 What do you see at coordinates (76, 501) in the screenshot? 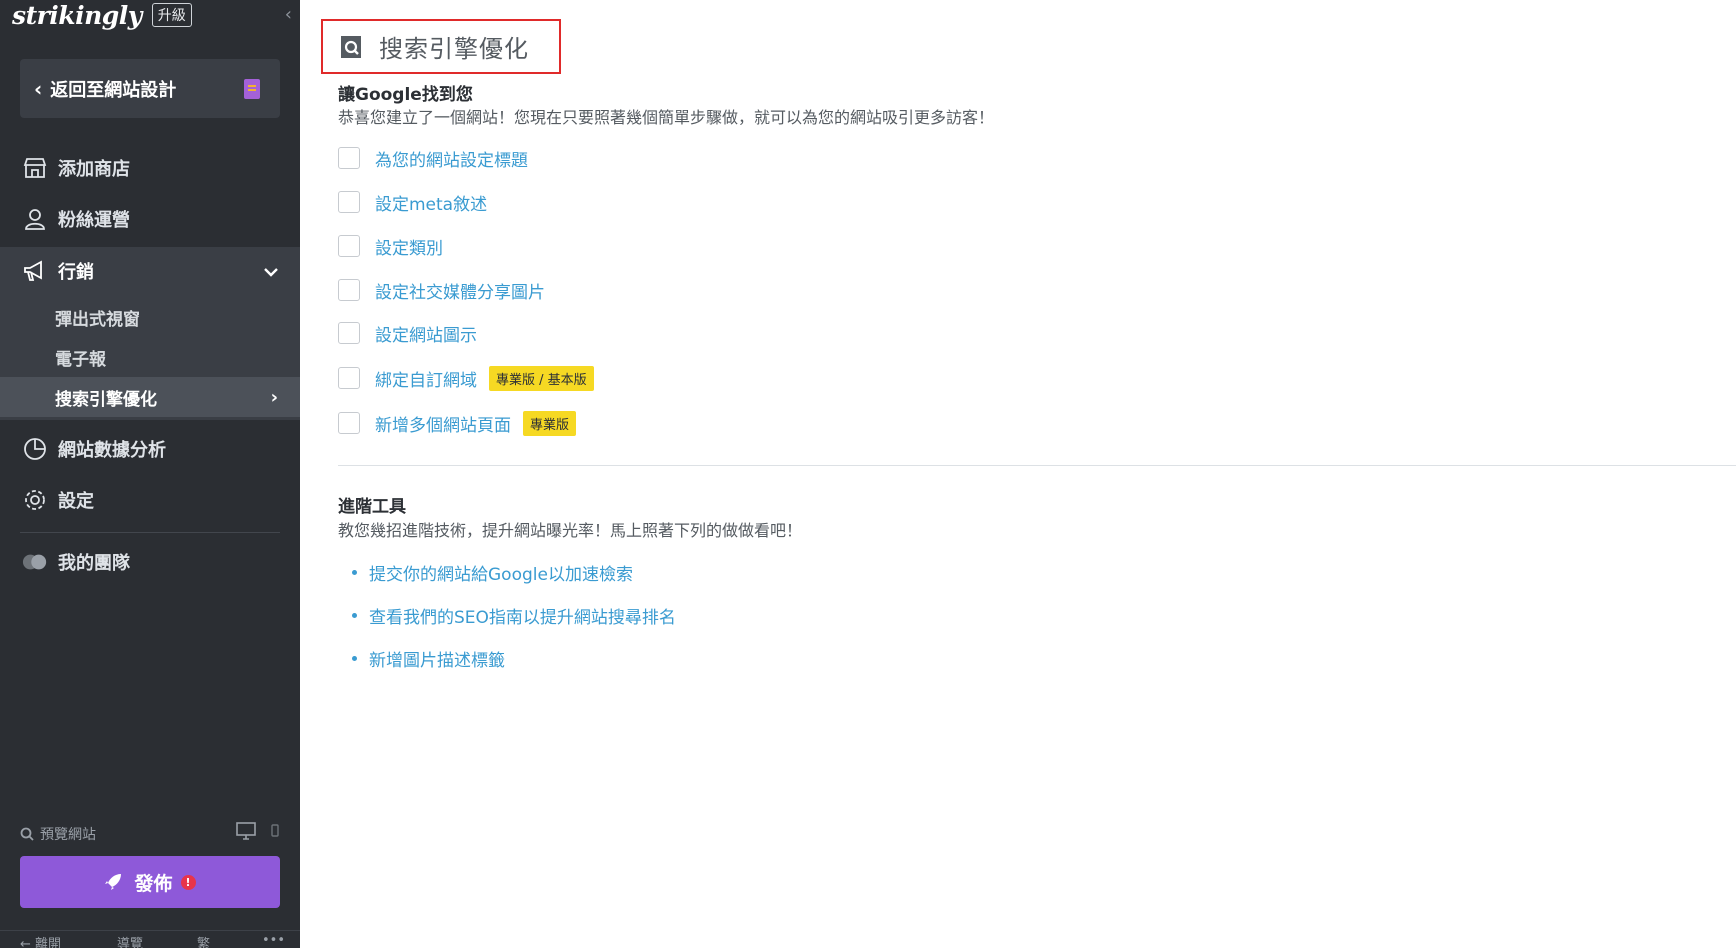
I see `sidebar-item-settings-label: 設定` at bounding box center [76, 501].